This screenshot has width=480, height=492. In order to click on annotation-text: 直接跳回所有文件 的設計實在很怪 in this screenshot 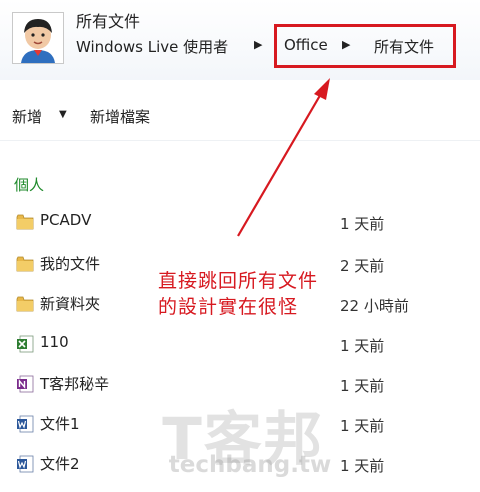, I will do `click(283, 294)`.